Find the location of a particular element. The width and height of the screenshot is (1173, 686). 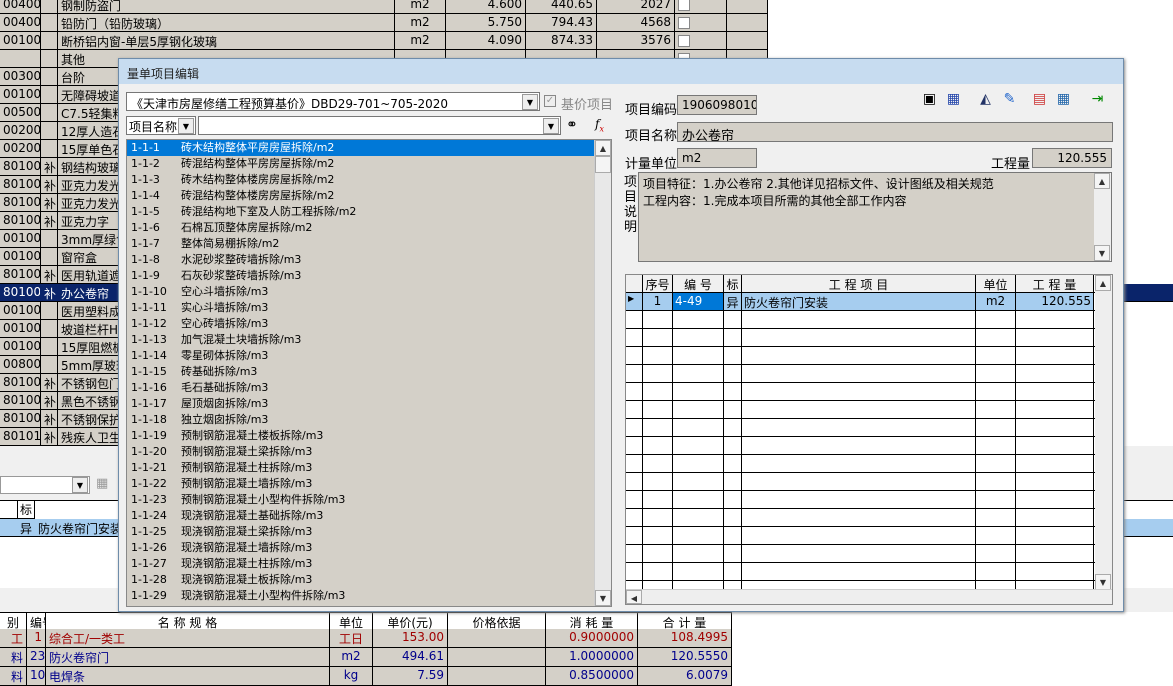

quota-list-item: 1-1-29 现浇钢筋混凝土小型构件拆除/m3 is located at coordinates (369, 596).